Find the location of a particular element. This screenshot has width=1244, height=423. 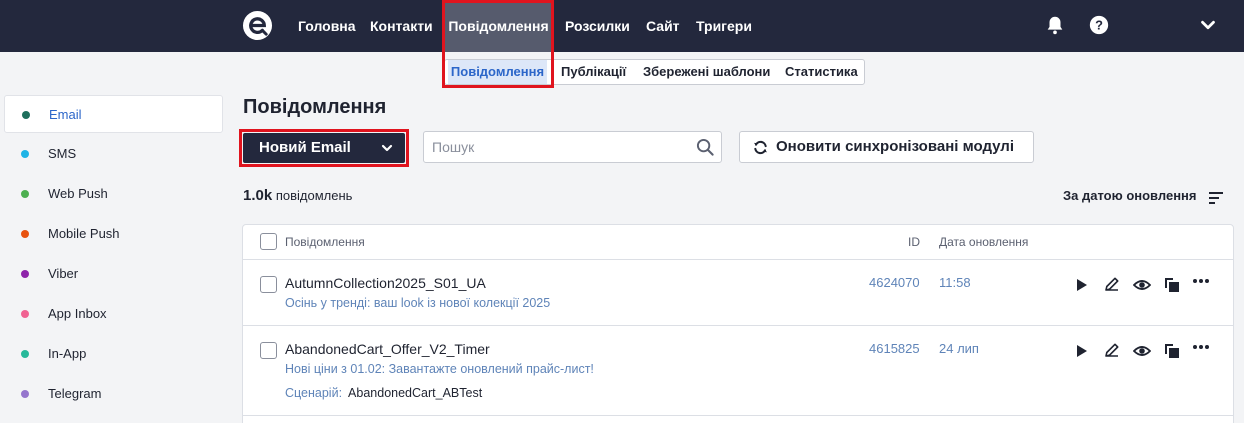

subnav-saved-templates: Збережені шаблони is located at coordinates (706, 72).